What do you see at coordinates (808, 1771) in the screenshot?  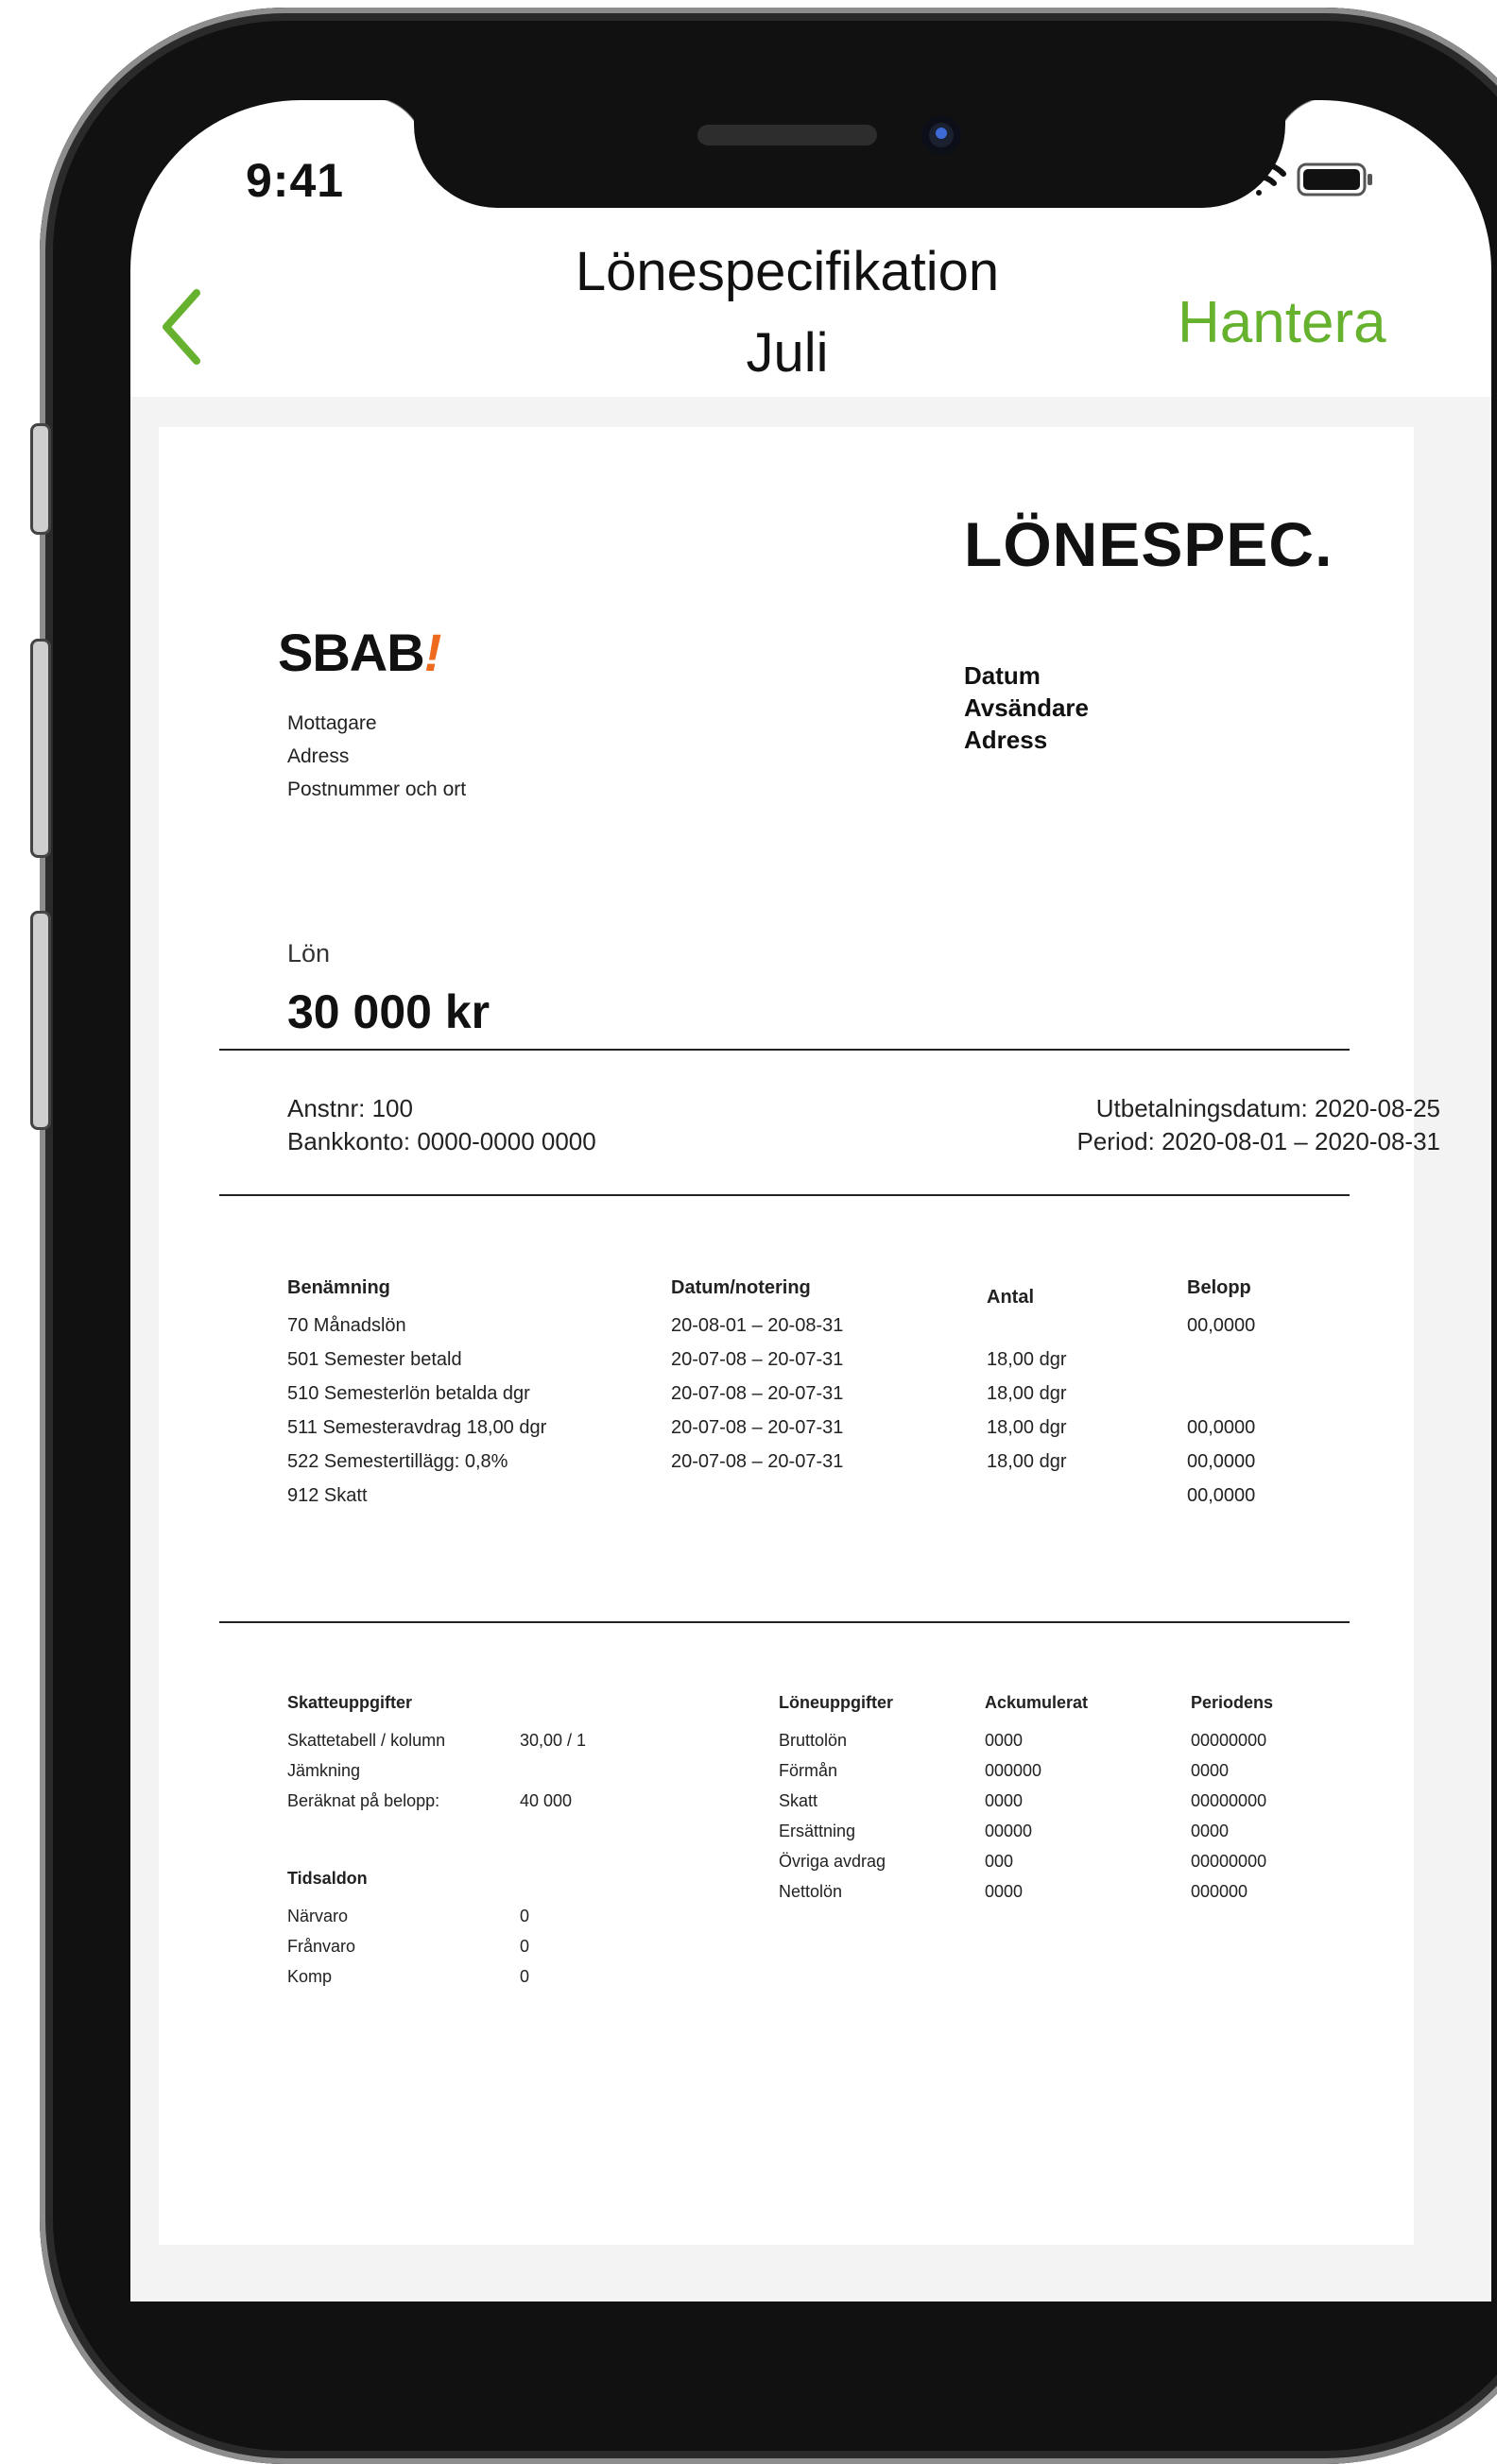 I see `salary-info-label: Förmån` at bounding box center [808, 1771].